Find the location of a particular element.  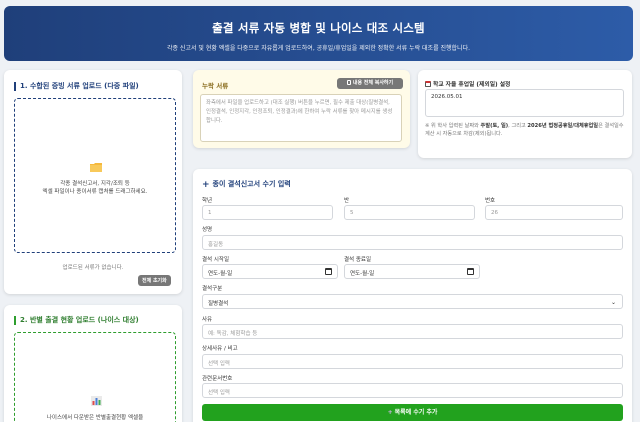

chevron-down-icon: ⌄ is located at coordinates (613, 302).